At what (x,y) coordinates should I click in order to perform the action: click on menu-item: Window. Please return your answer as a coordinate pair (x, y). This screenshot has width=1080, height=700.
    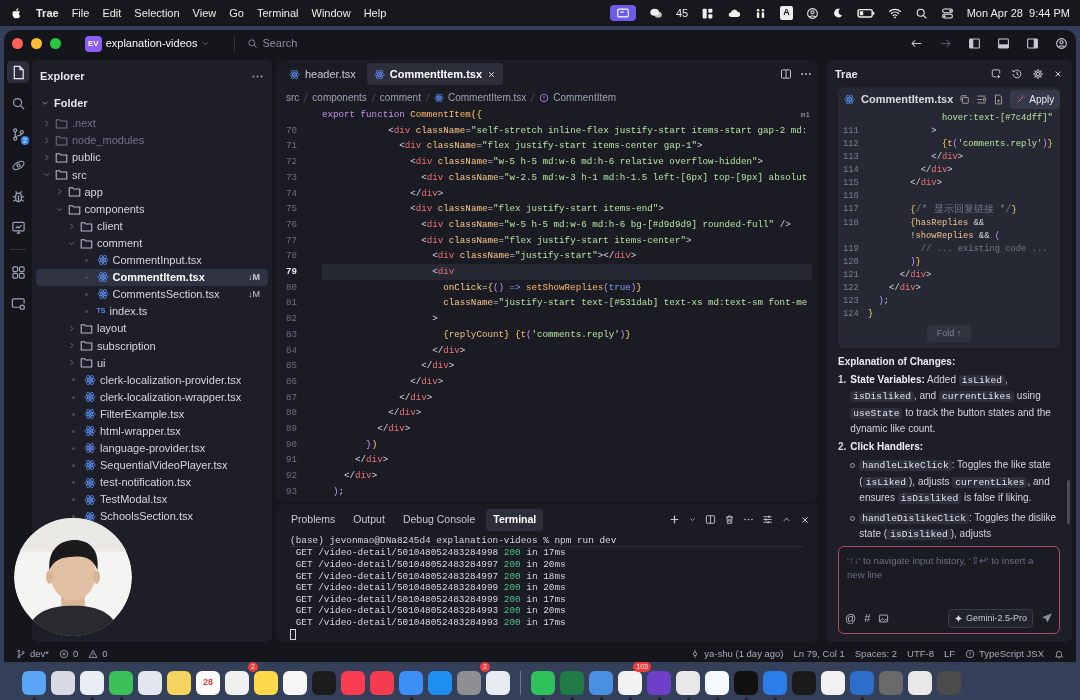
    Looking at the image, I should click on (331, 13).